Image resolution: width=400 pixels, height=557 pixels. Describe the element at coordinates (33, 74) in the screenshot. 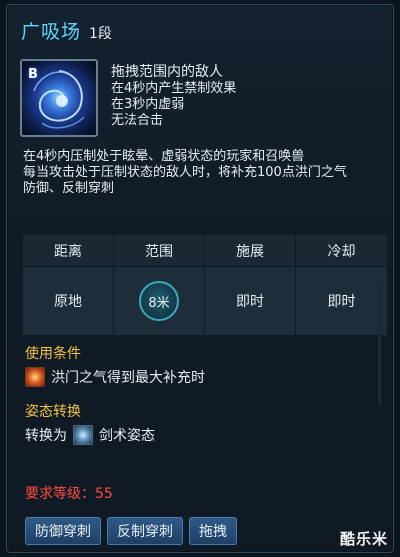

I see `hotkey-label: B` at that location.